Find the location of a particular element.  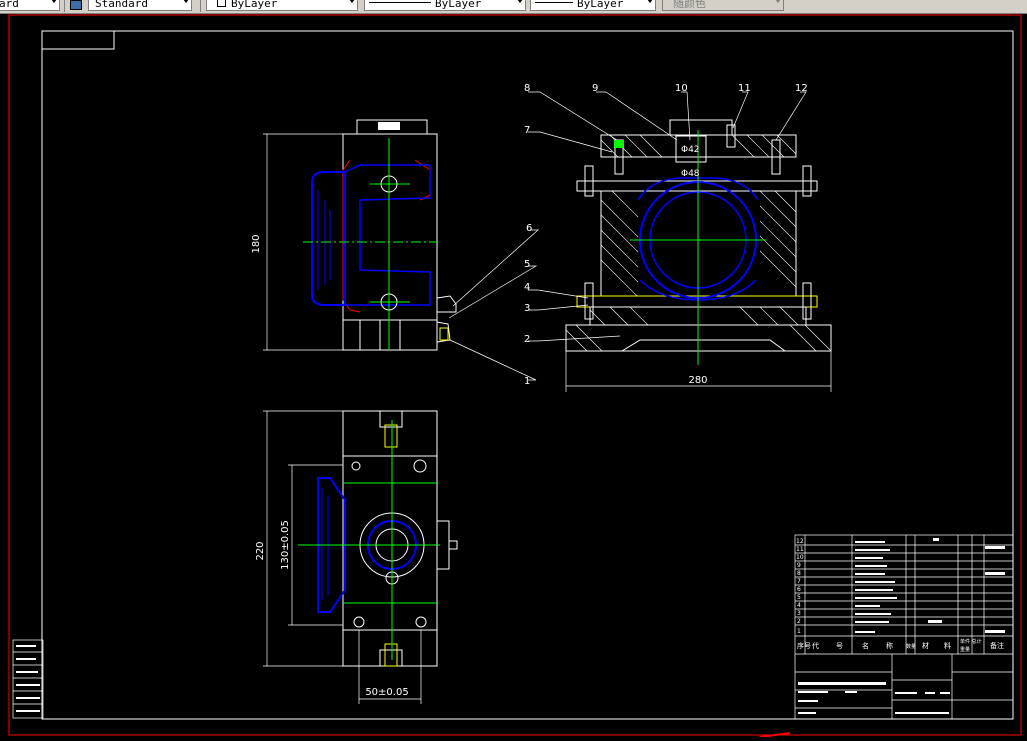

title-block-part-numbers: 12 11 10 9 8 7 6 5 4 3 2 1 is located at coordinates (800, 586).